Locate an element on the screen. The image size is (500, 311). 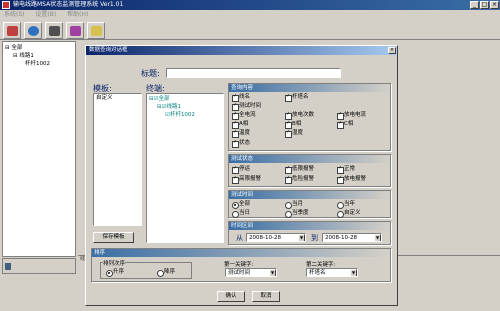
test-time-group: 测试时间 全部 当月 当年 当日 当季度 自定义 is located at coordinates (309, 204).